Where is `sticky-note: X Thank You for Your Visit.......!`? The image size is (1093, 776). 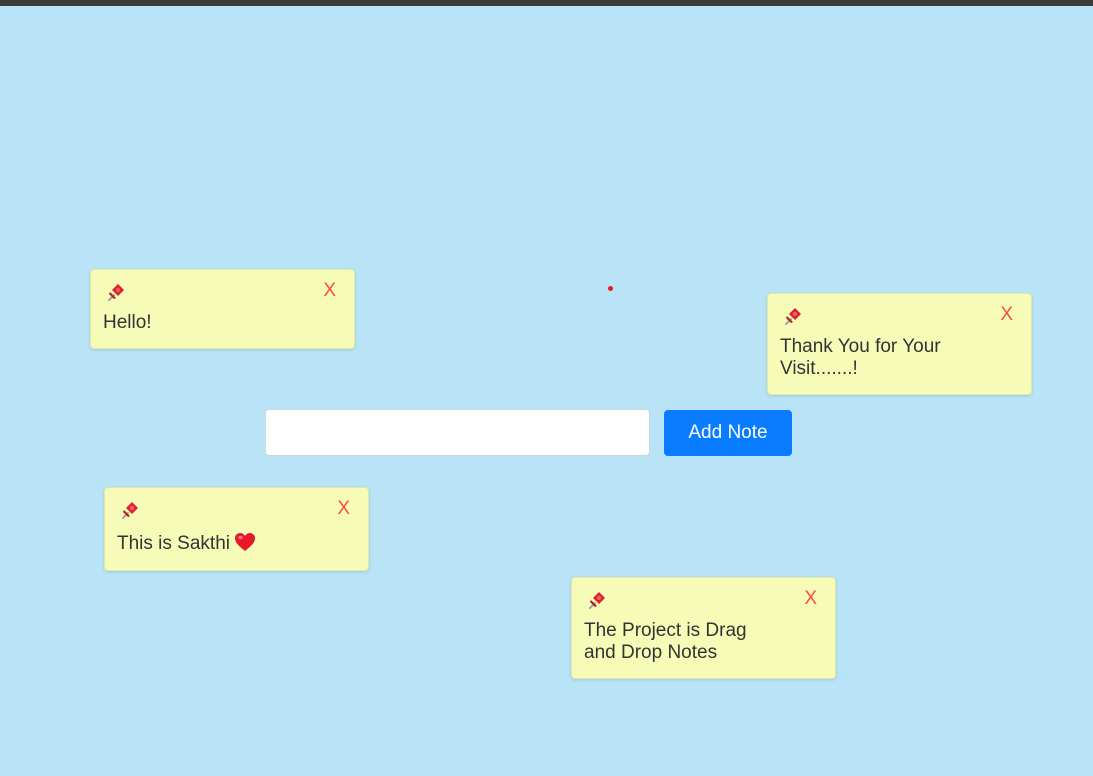
sticky-note: X Thank You for Your Visit.......! is located at coordinates (899, 344).